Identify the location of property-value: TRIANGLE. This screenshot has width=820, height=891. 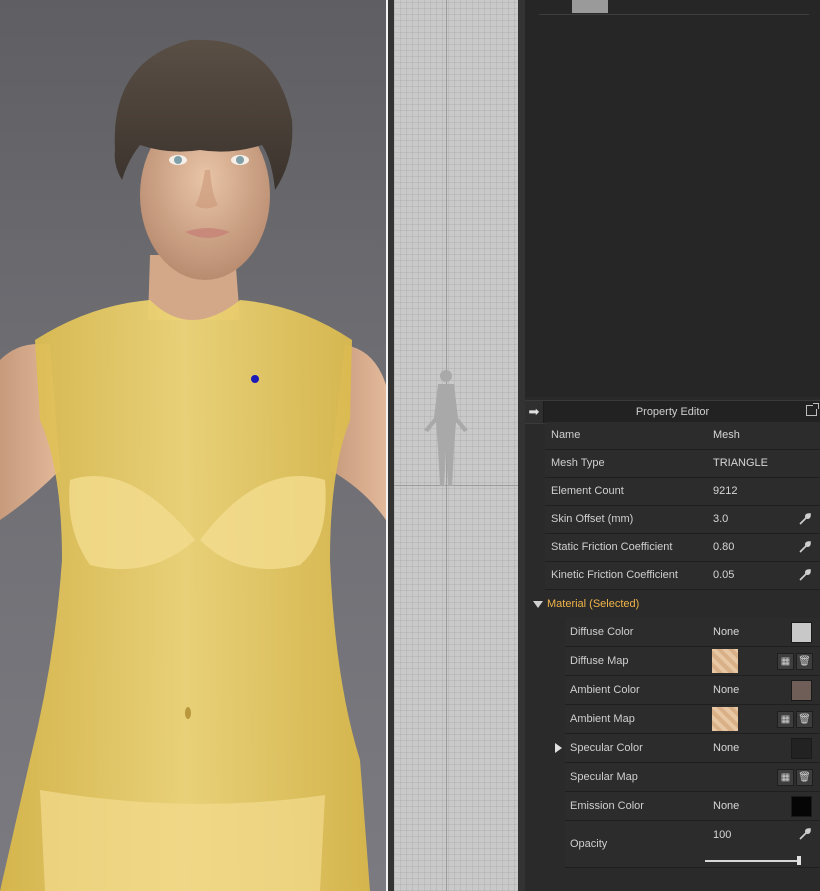
(741, 463).